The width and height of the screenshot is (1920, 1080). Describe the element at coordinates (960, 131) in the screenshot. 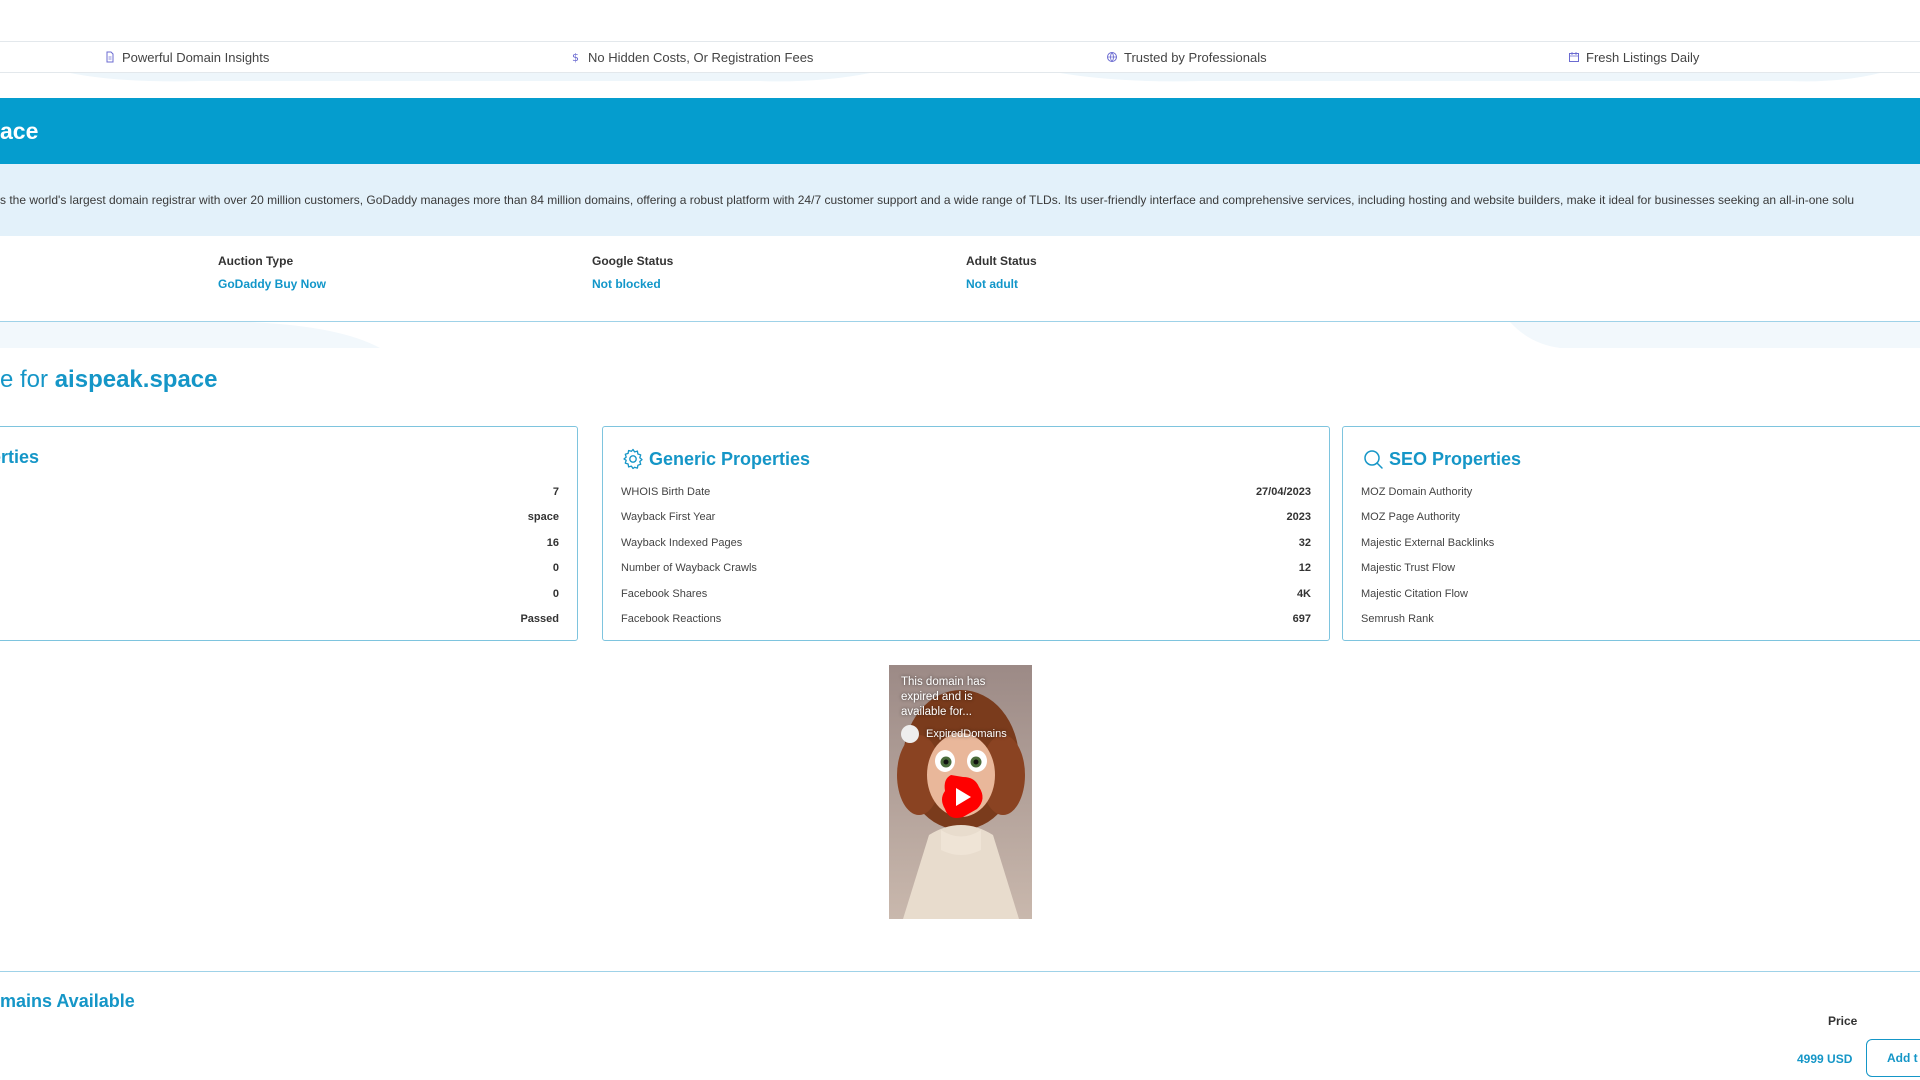

I see `provider-banner: ace` at that location.